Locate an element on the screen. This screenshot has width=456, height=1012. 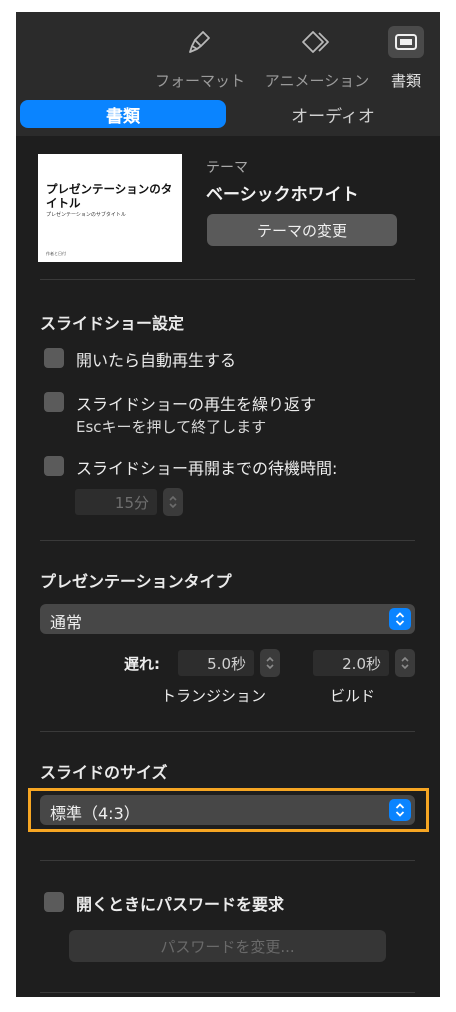
require-password-checkbox is located at coordinates (54, 902).